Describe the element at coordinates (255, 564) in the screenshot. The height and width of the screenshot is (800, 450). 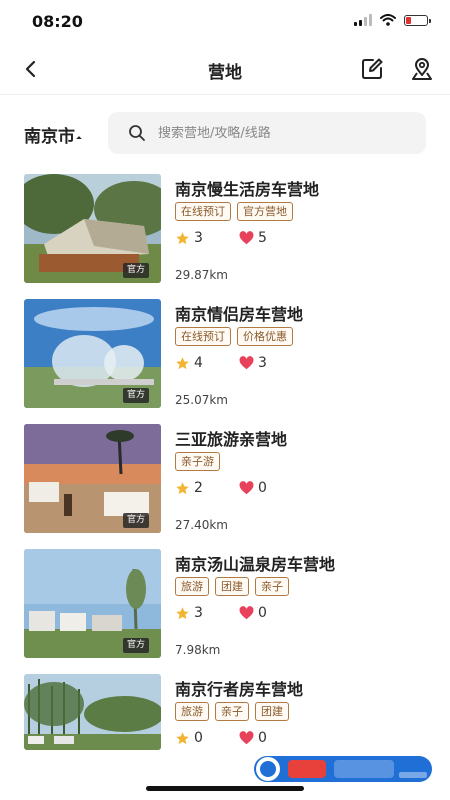
I see `camp-name: 南京汤山温泉房车营地` at that location.